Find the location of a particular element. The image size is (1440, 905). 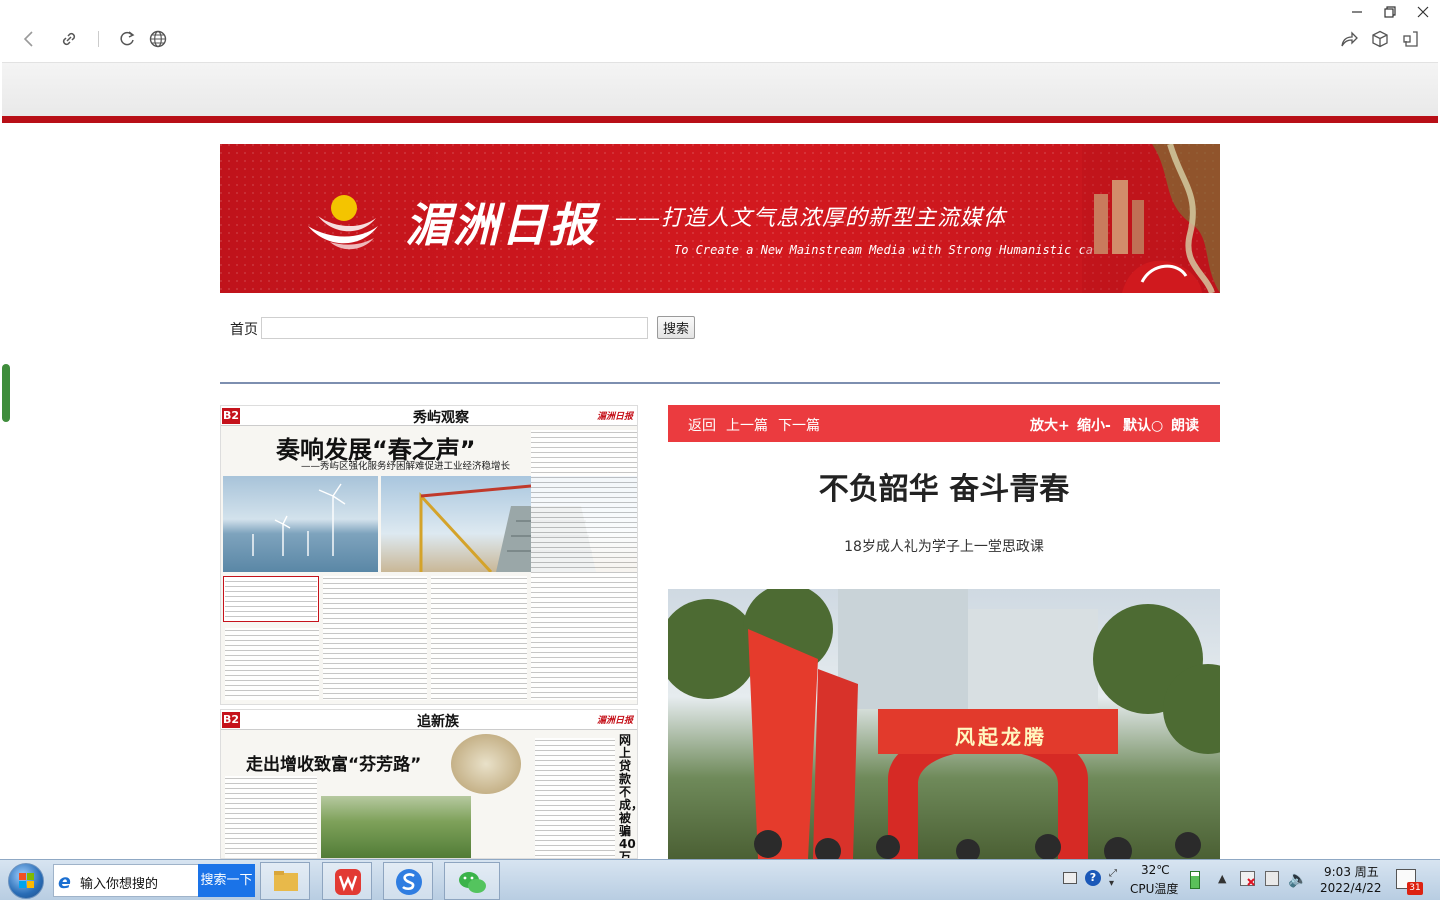

home-link: 首页 is located at coordinates (244, 329).